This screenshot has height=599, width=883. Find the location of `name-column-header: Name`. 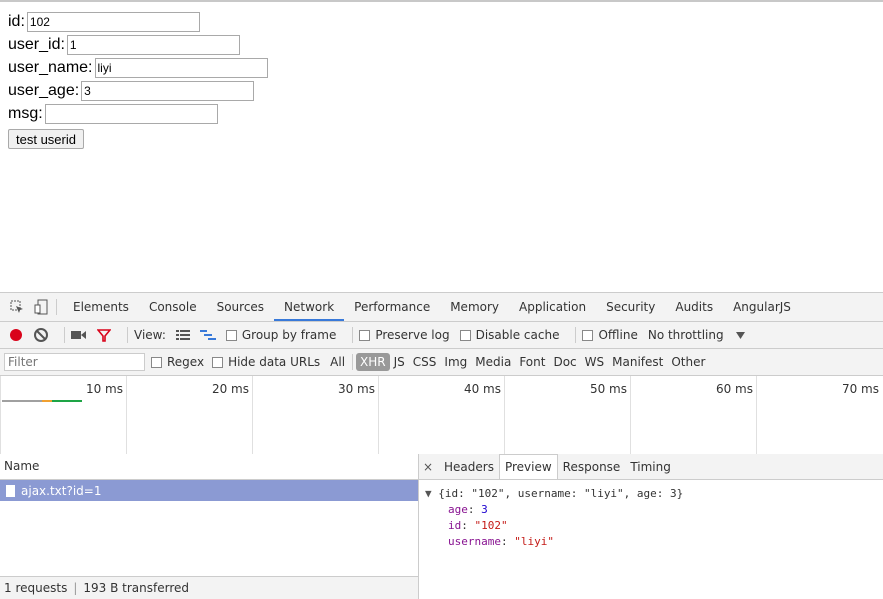

name-column-header: Name is located at coordinates (209, 467).